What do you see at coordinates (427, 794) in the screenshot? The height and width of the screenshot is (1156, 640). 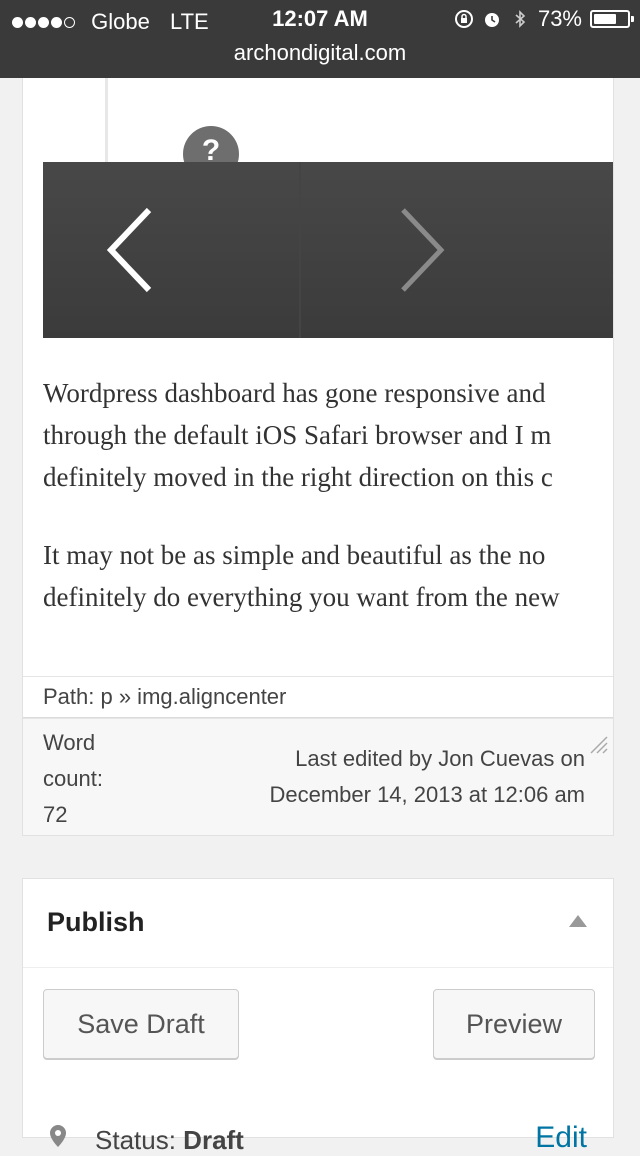 I see `last-edited-date: December 14, 2013 at 12:06 am` at bounding box center [427, 794].